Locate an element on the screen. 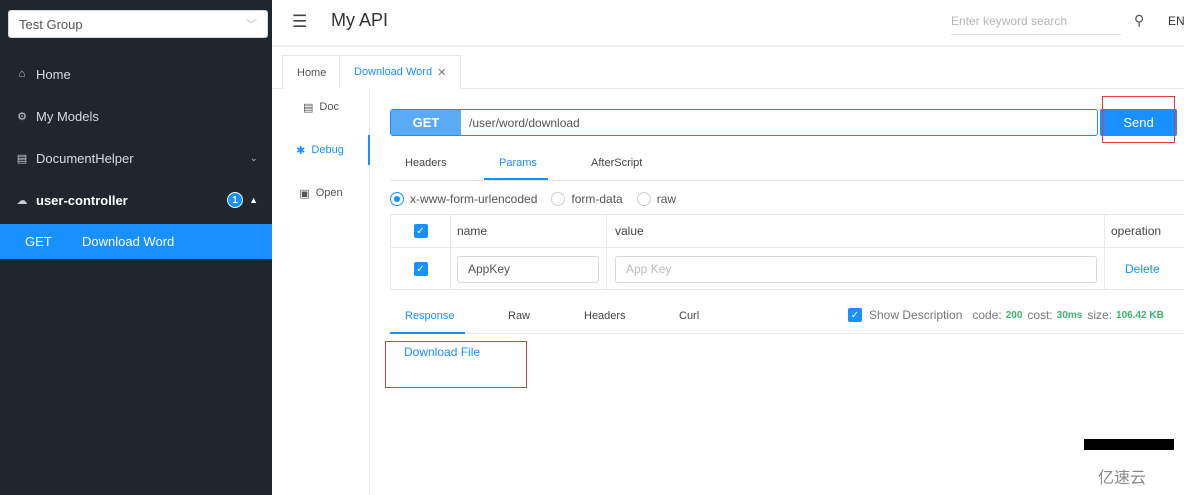 The width and height of the screenshot is (1184, 495). table-row: ✓ AppKey App Key Delete is located at coordinates (787, 269).